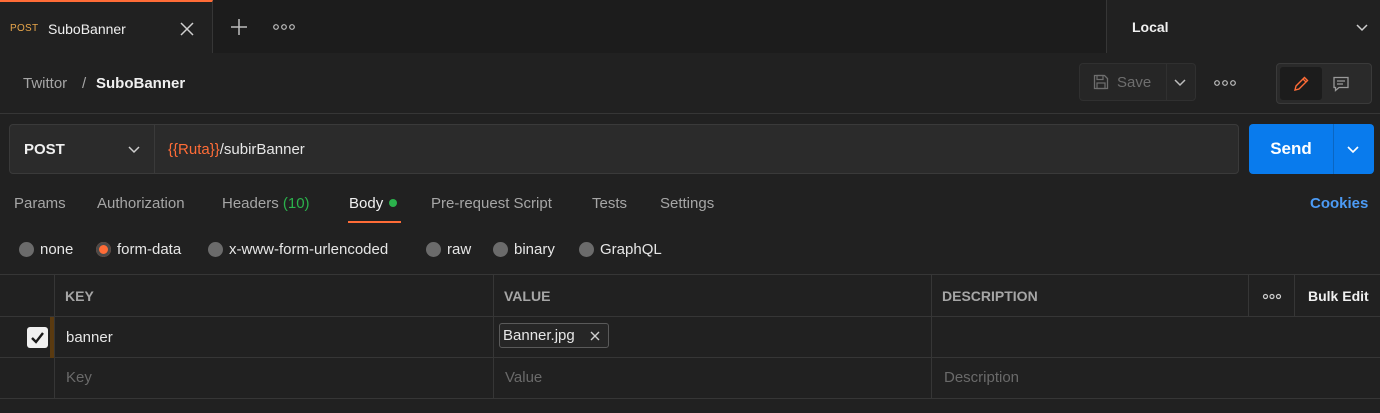  I want to click on save-button-group: Save, so click(1137, 82).